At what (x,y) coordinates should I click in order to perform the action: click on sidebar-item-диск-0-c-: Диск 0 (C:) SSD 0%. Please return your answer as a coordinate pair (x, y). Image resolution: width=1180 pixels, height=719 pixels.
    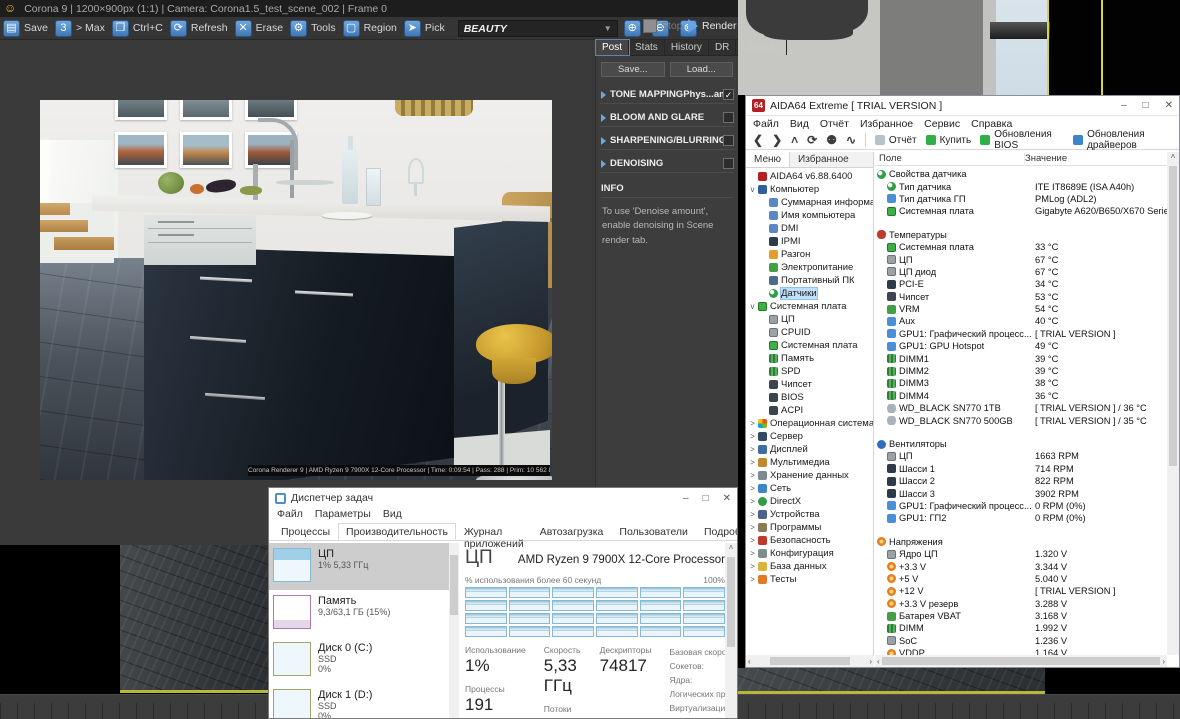
    Looking at the image, I should click on (359, 660).